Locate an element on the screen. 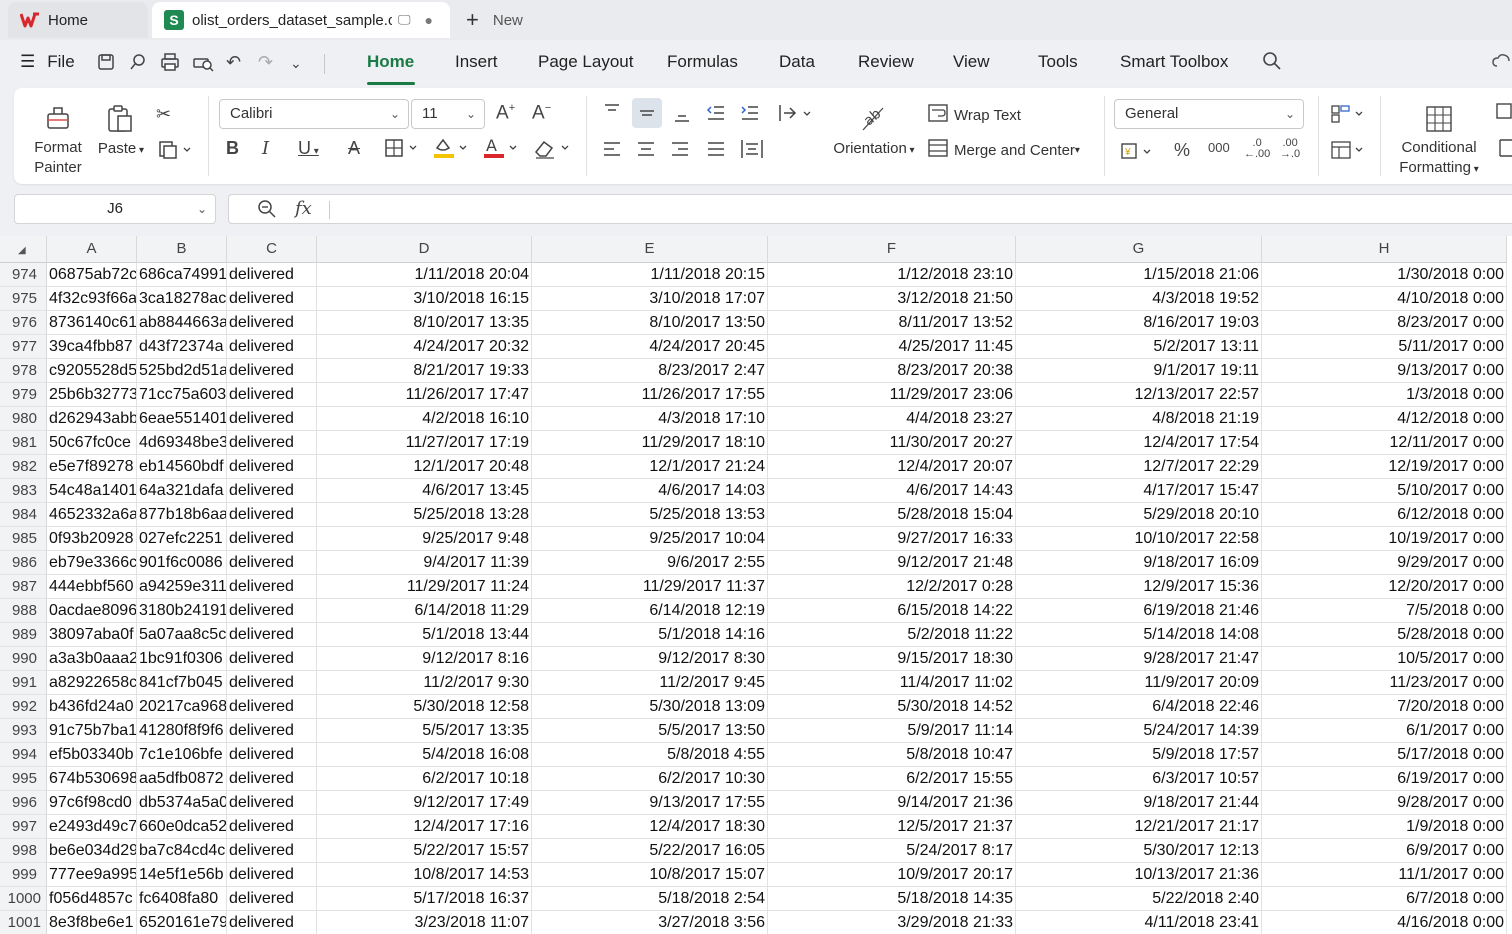 The width and height of the screenshot is (1512, 934). cell-h996: 9/28/2017 0:00 is located at coordinates (1384, 803).